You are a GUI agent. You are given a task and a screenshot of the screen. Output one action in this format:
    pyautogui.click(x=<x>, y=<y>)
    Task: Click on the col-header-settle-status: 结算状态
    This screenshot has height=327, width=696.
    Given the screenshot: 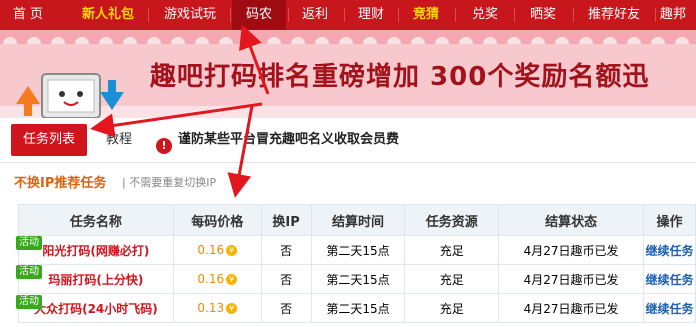 What is the action you would take?
    pyautogui.click(x=571, y=220)
    